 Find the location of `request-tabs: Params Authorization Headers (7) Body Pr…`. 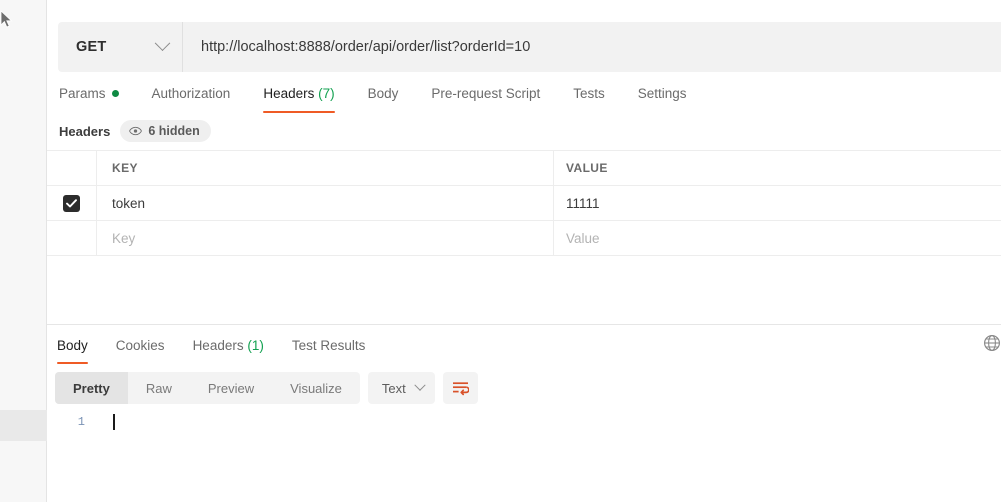

request-tabs: Params Authorization Headers (7) Body Pr… is located at coordinates (389, 97).